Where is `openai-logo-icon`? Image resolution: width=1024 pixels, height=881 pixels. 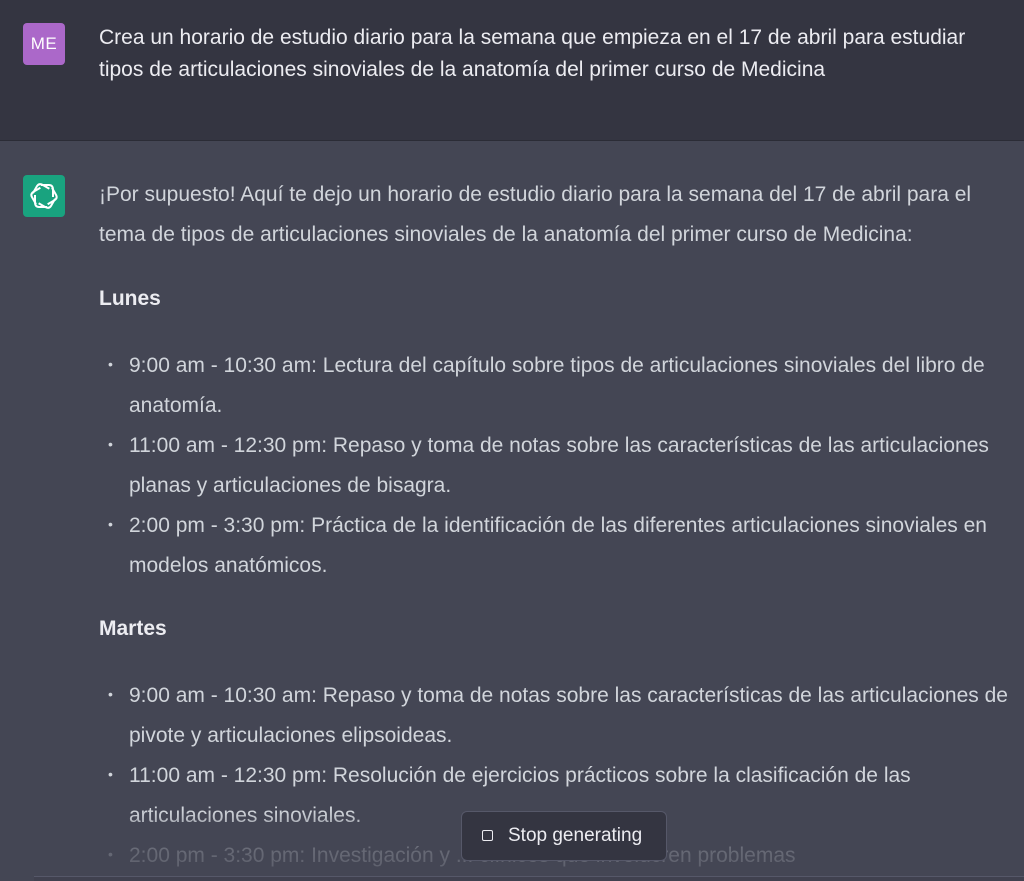
openai-logo-icon is located at coordinates (44, 196).